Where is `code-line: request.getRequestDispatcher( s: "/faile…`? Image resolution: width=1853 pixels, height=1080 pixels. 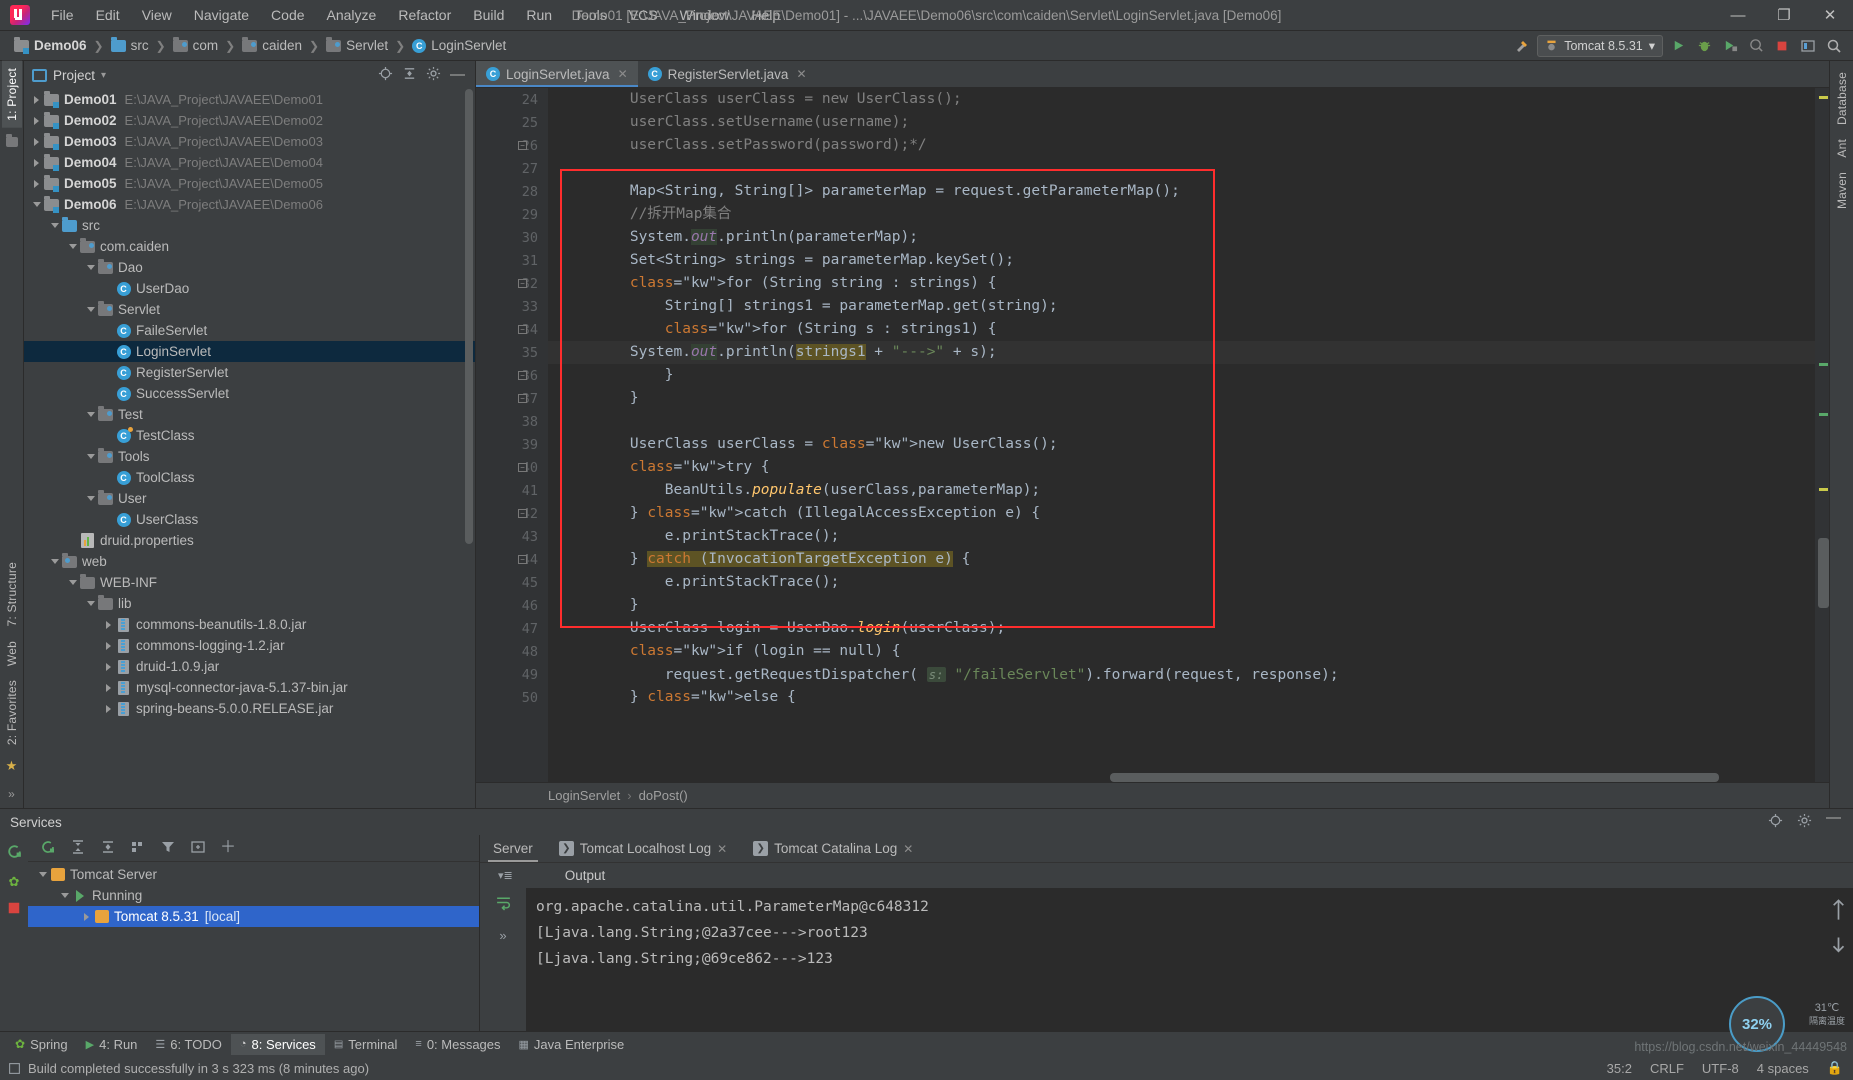
code-line: request.getRequestDispatcher( s: "/faile… is located at coordinates (1181, 674).